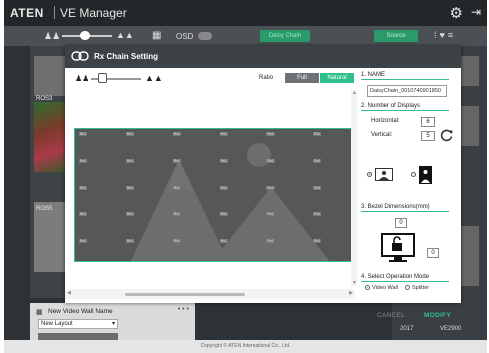 The height and width of the screenshot is (353, 489). I want to click on horizontal-scroll-thumb, so click(185, 294).